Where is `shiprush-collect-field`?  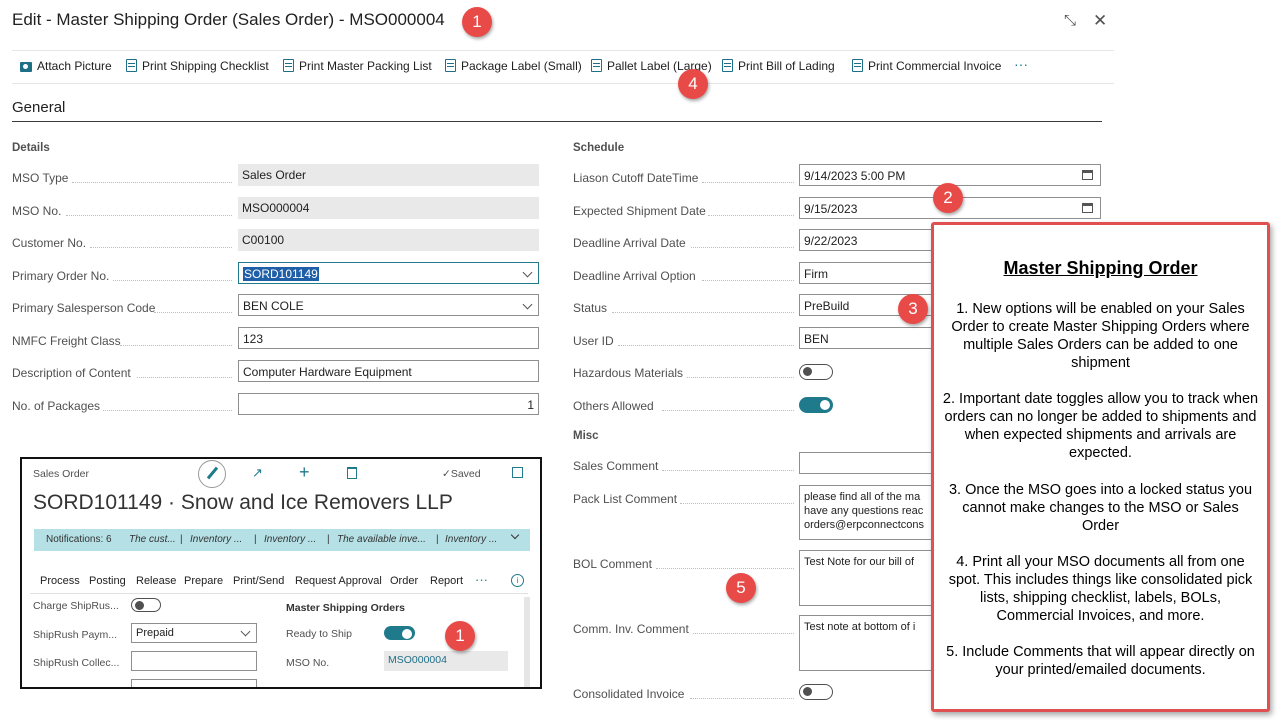
shiprush-collect-field is located at coordinates (194, 661).